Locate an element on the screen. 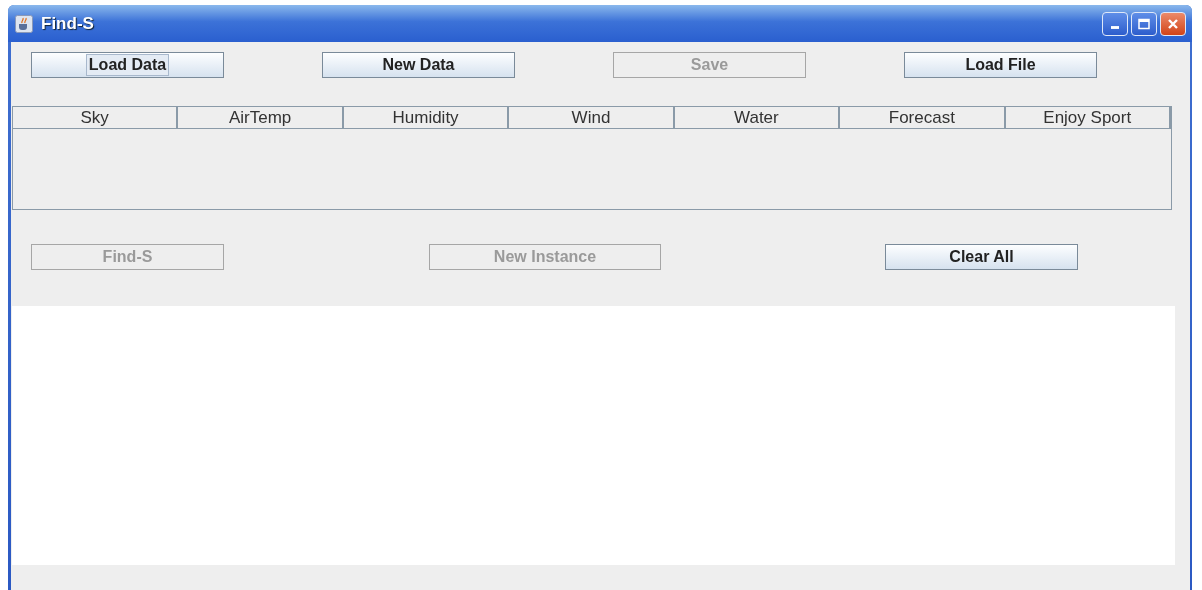 This screenshot has height=590, width=1202. close-button is located at coordinates (1173, 23).